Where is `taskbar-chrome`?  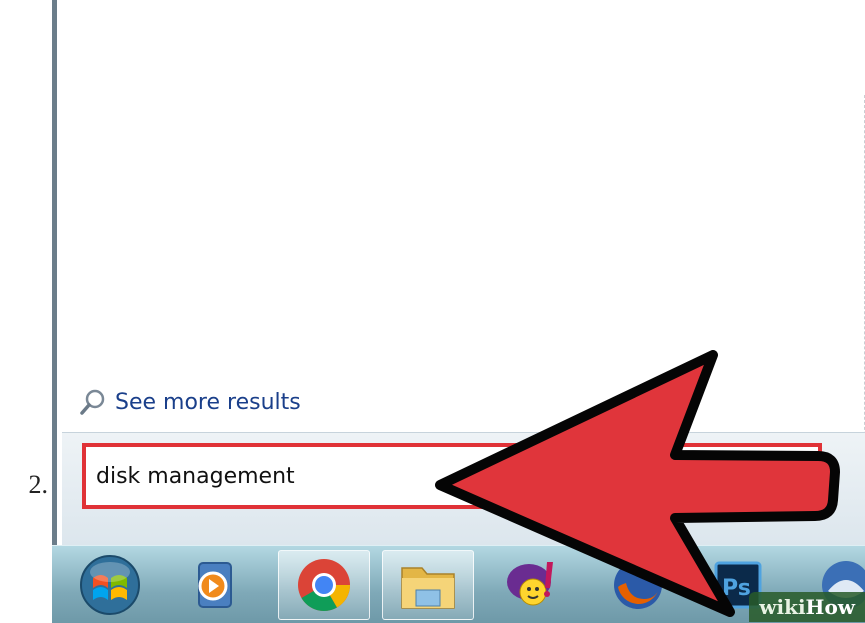
taskbar-chrome is located at coordinates (324, 585).